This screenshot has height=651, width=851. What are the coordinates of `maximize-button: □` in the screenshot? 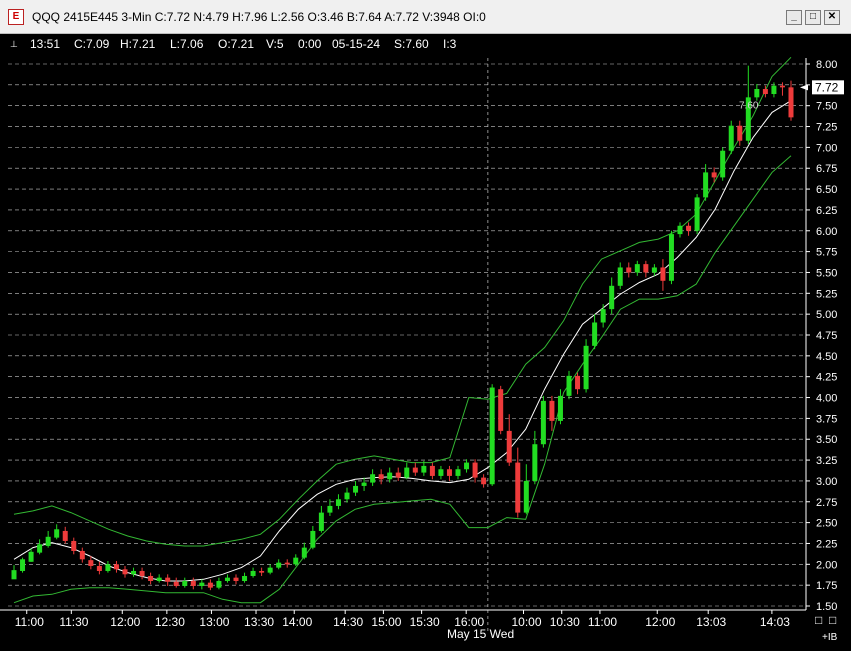 It's located at (813, 17).